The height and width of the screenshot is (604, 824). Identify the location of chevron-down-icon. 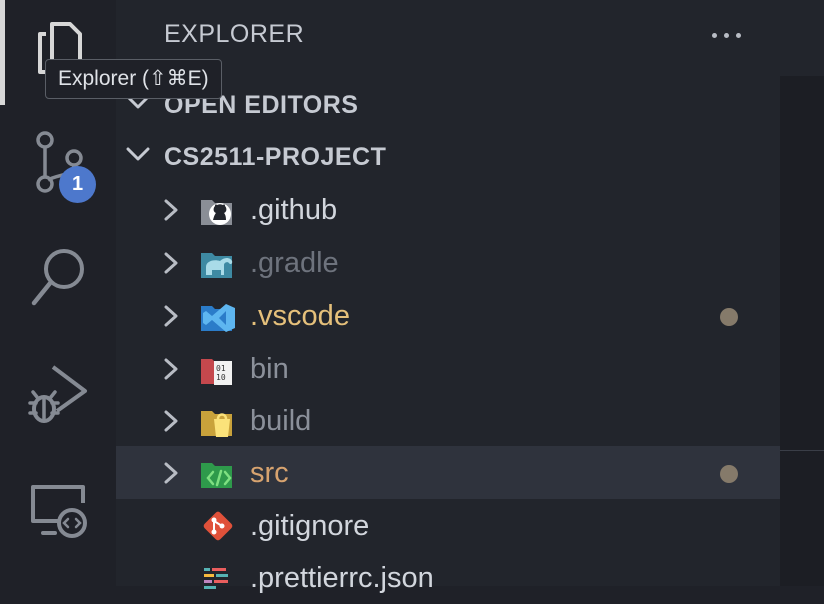
(138, 154).